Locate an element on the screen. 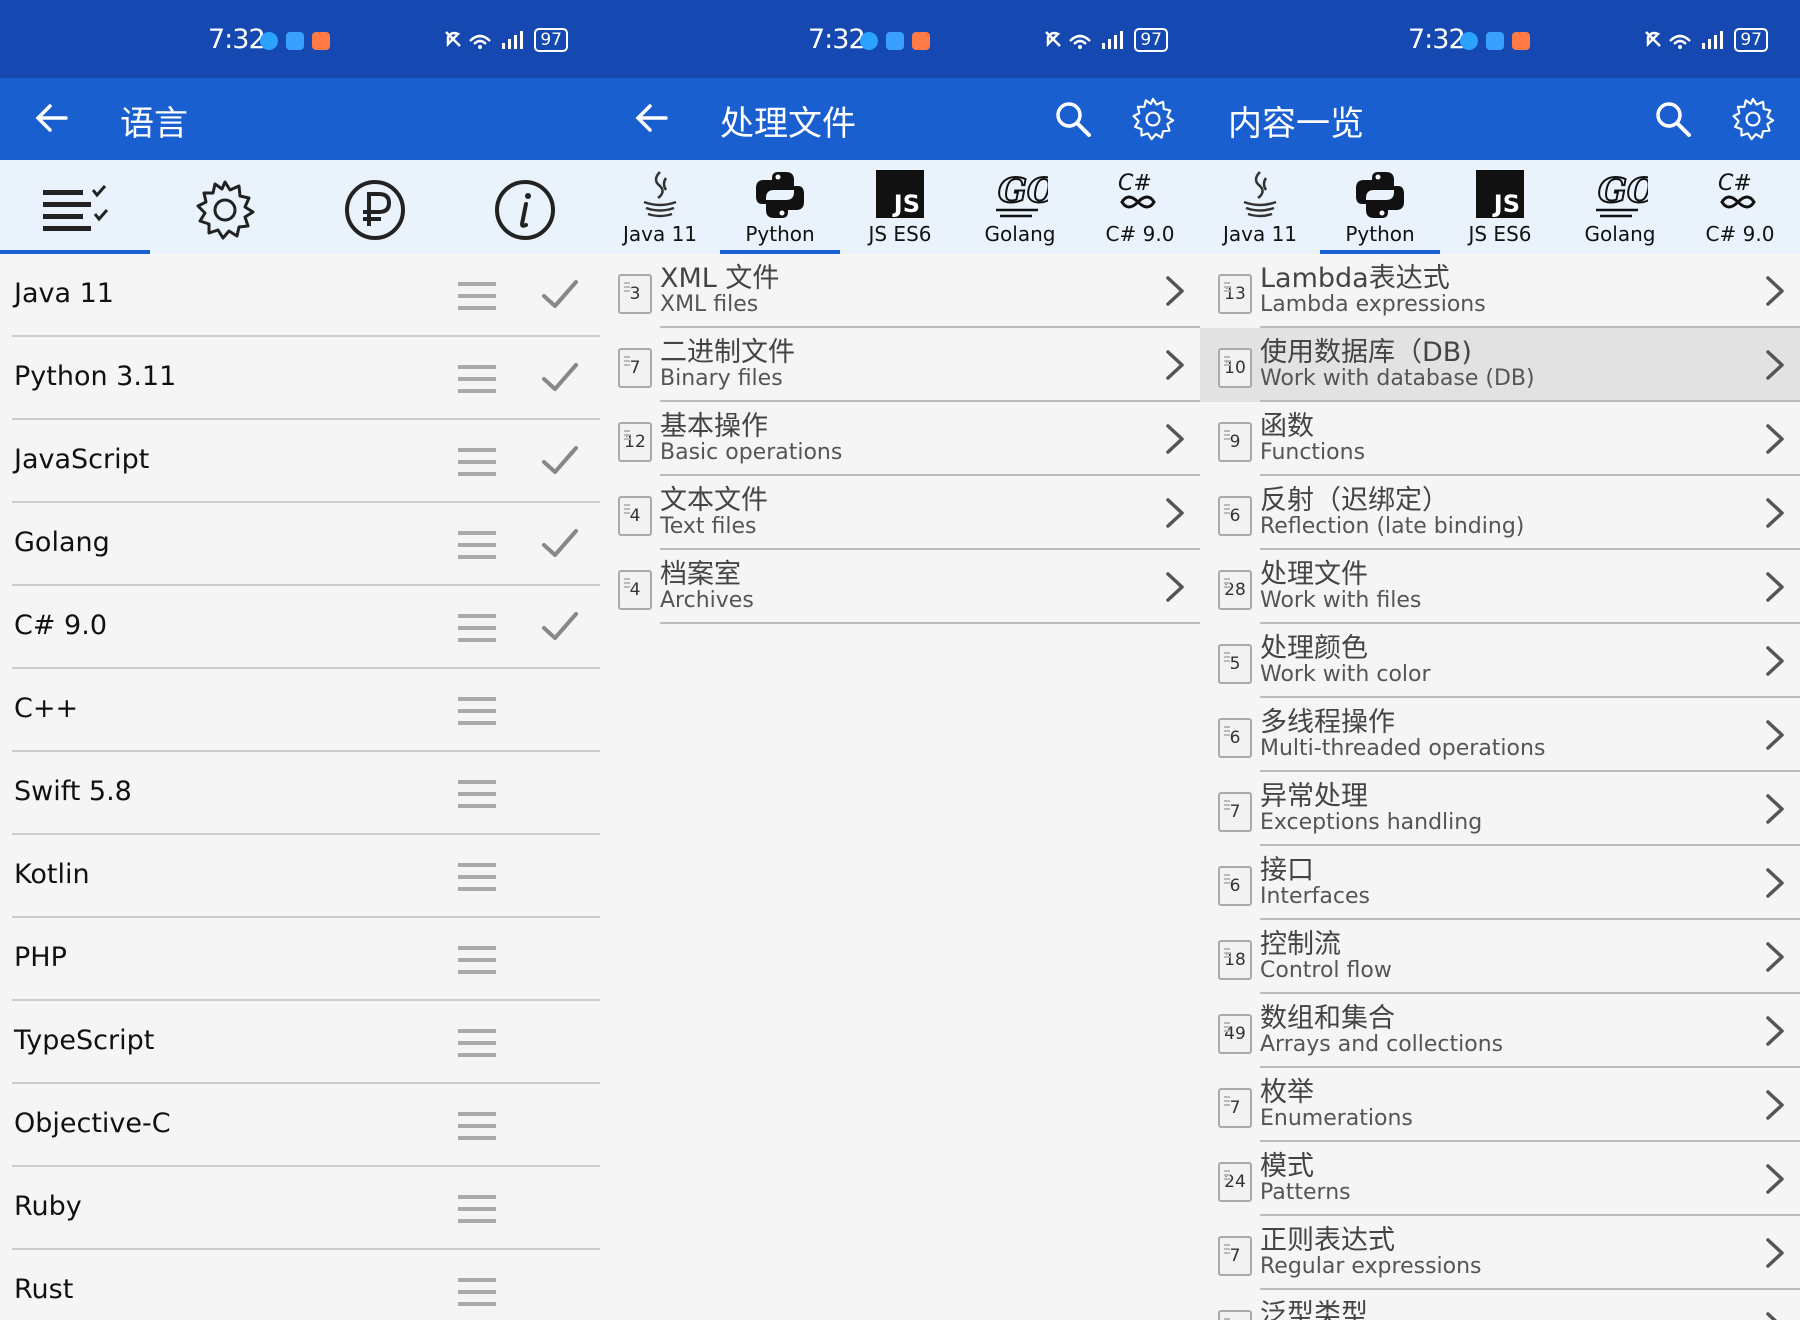 The image size is (1800, 1320). topic-row: 7 枚举 Enumerations is located at coordinates (1500, 1105).